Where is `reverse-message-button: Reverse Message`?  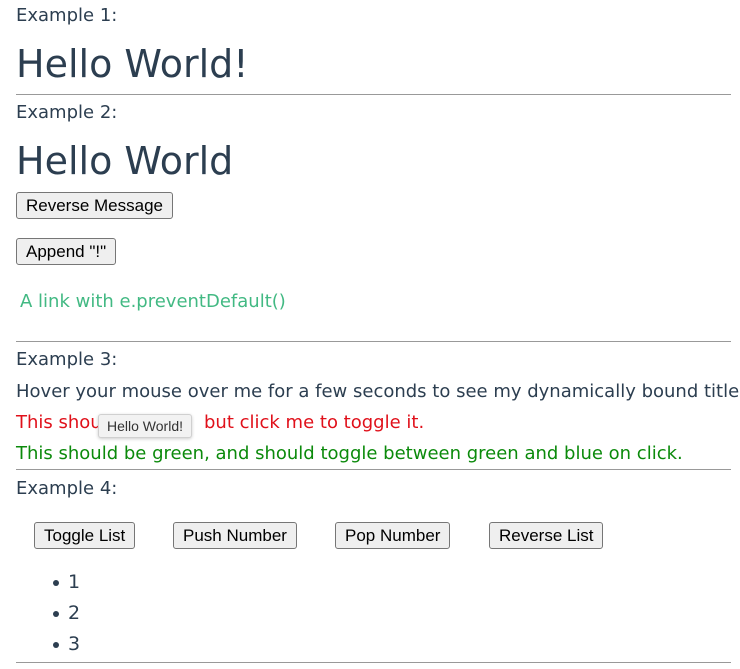
reverse-message-button: Reverse Message is located at coordinates (95, 205).